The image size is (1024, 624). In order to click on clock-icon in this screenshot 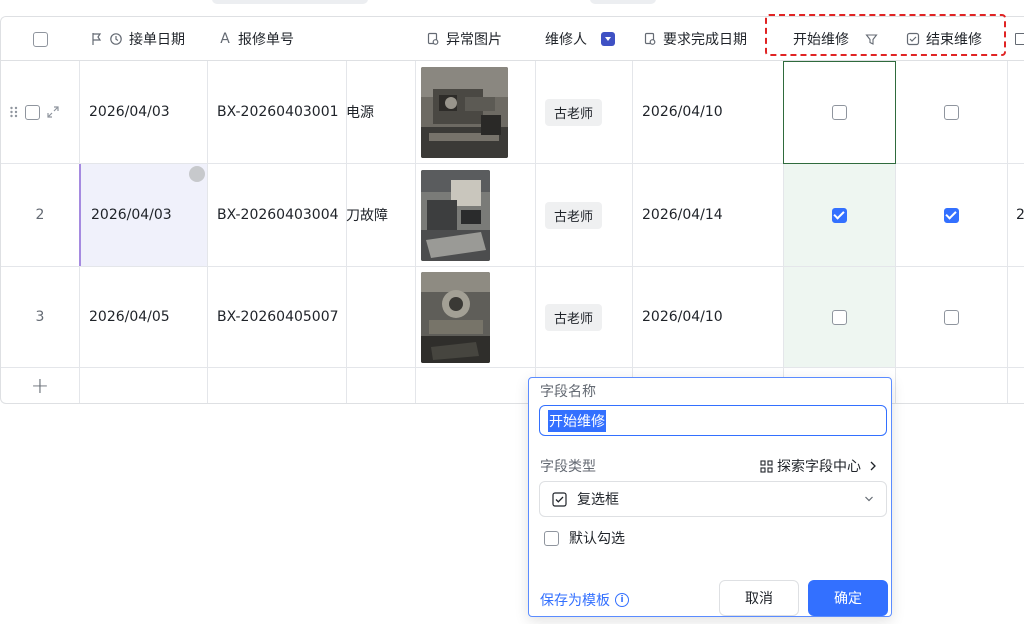, I will do `click(116, 39)`.